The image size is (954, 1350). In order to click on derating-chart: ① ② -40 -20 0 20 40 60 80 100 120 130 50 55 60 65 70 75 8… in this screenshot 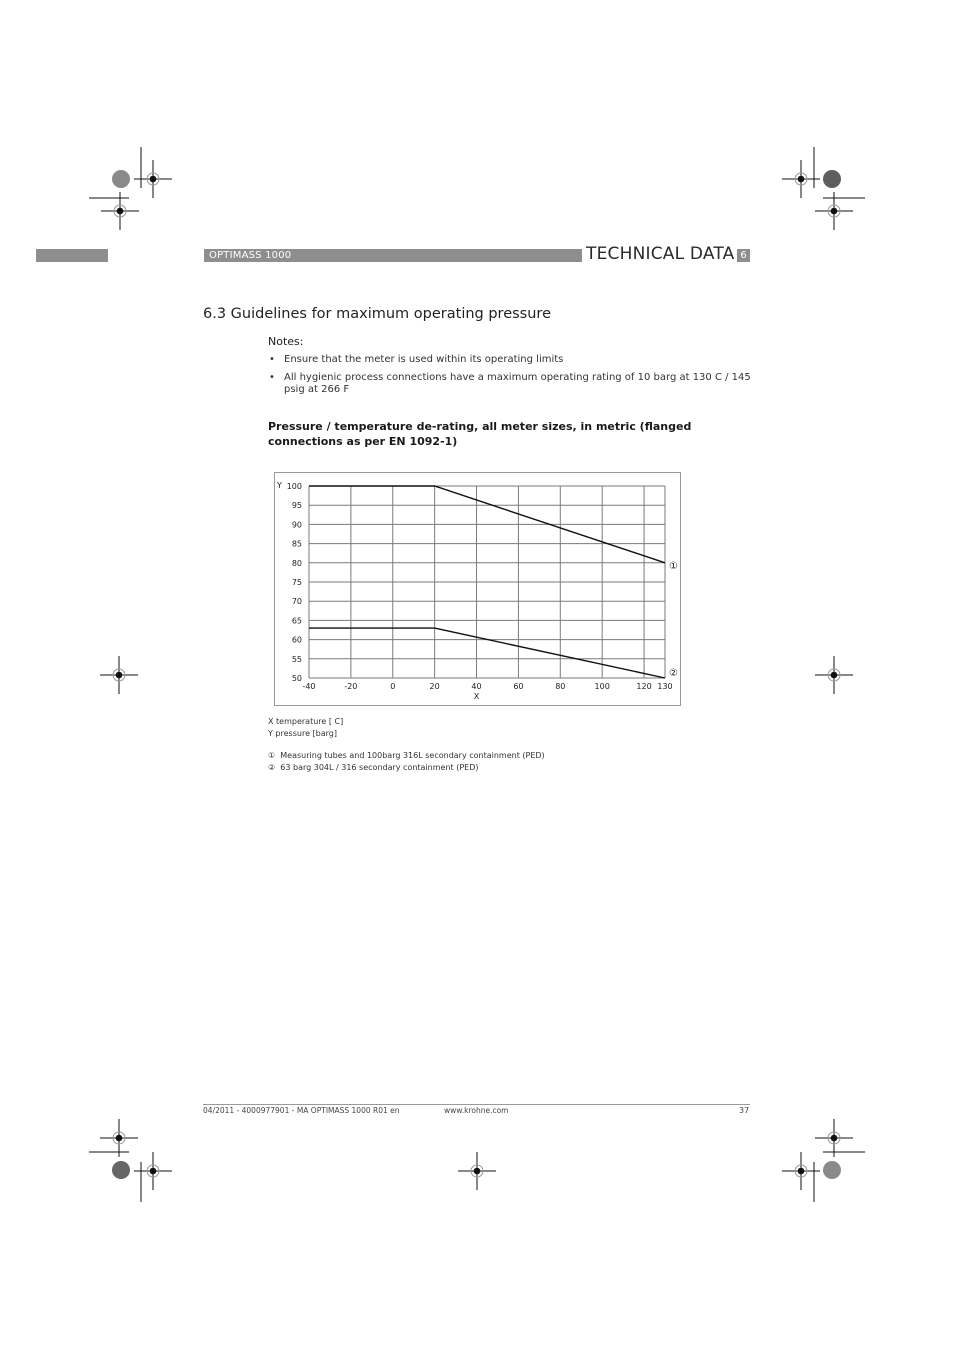, I will do `click(477, 591)`.